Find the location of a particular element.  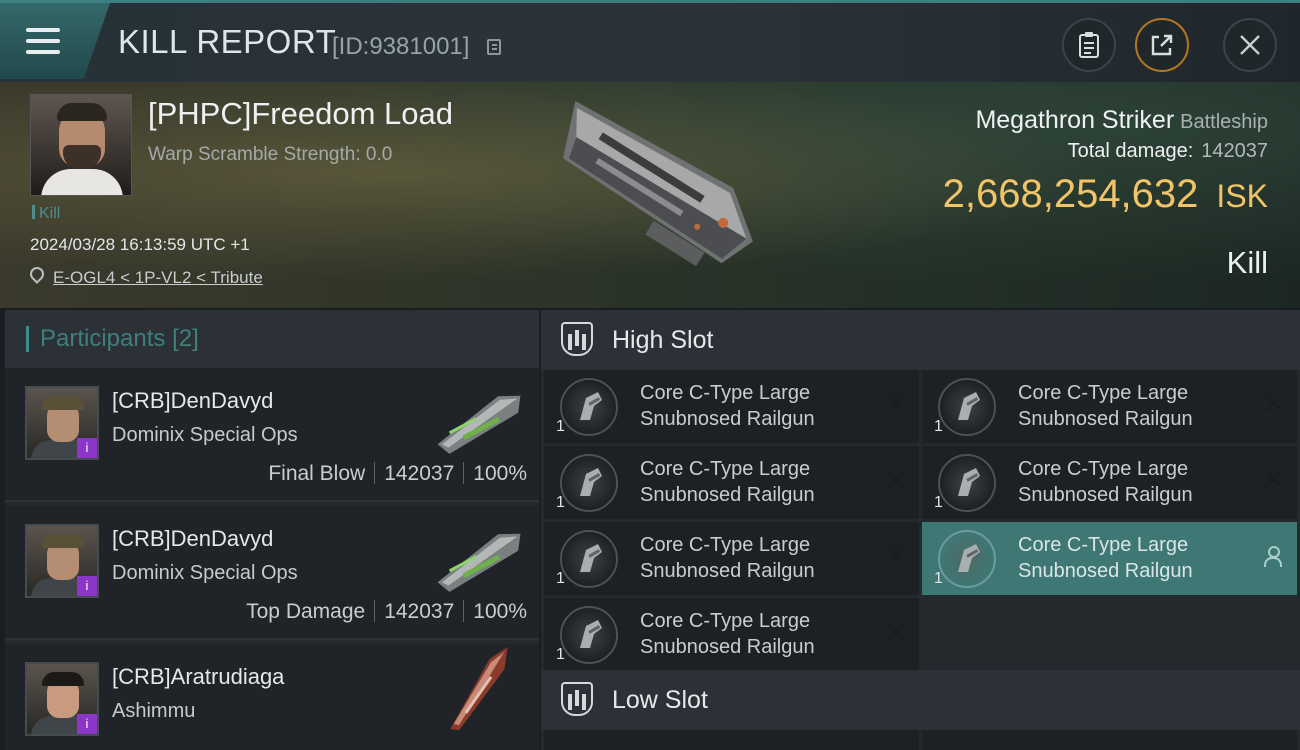

share-button is located at coordinates (1162, 45).